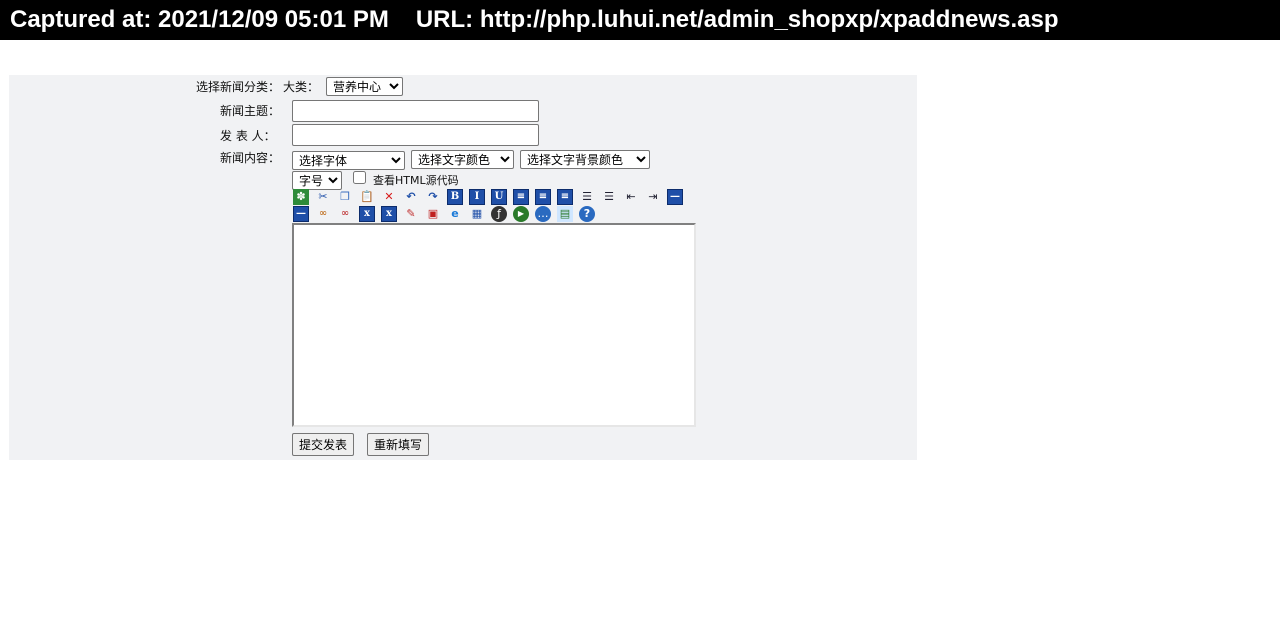 The image size is (1280, 644). I want to click on text-color-select: 选择文字颜色, so click(462, 159).